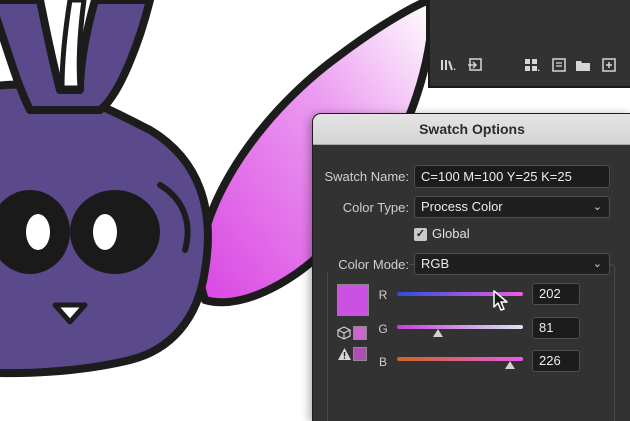  What do you see at coordinates (383, 329) in the screenshot?
I see `green-label: G` at bounding box center [383, 329].